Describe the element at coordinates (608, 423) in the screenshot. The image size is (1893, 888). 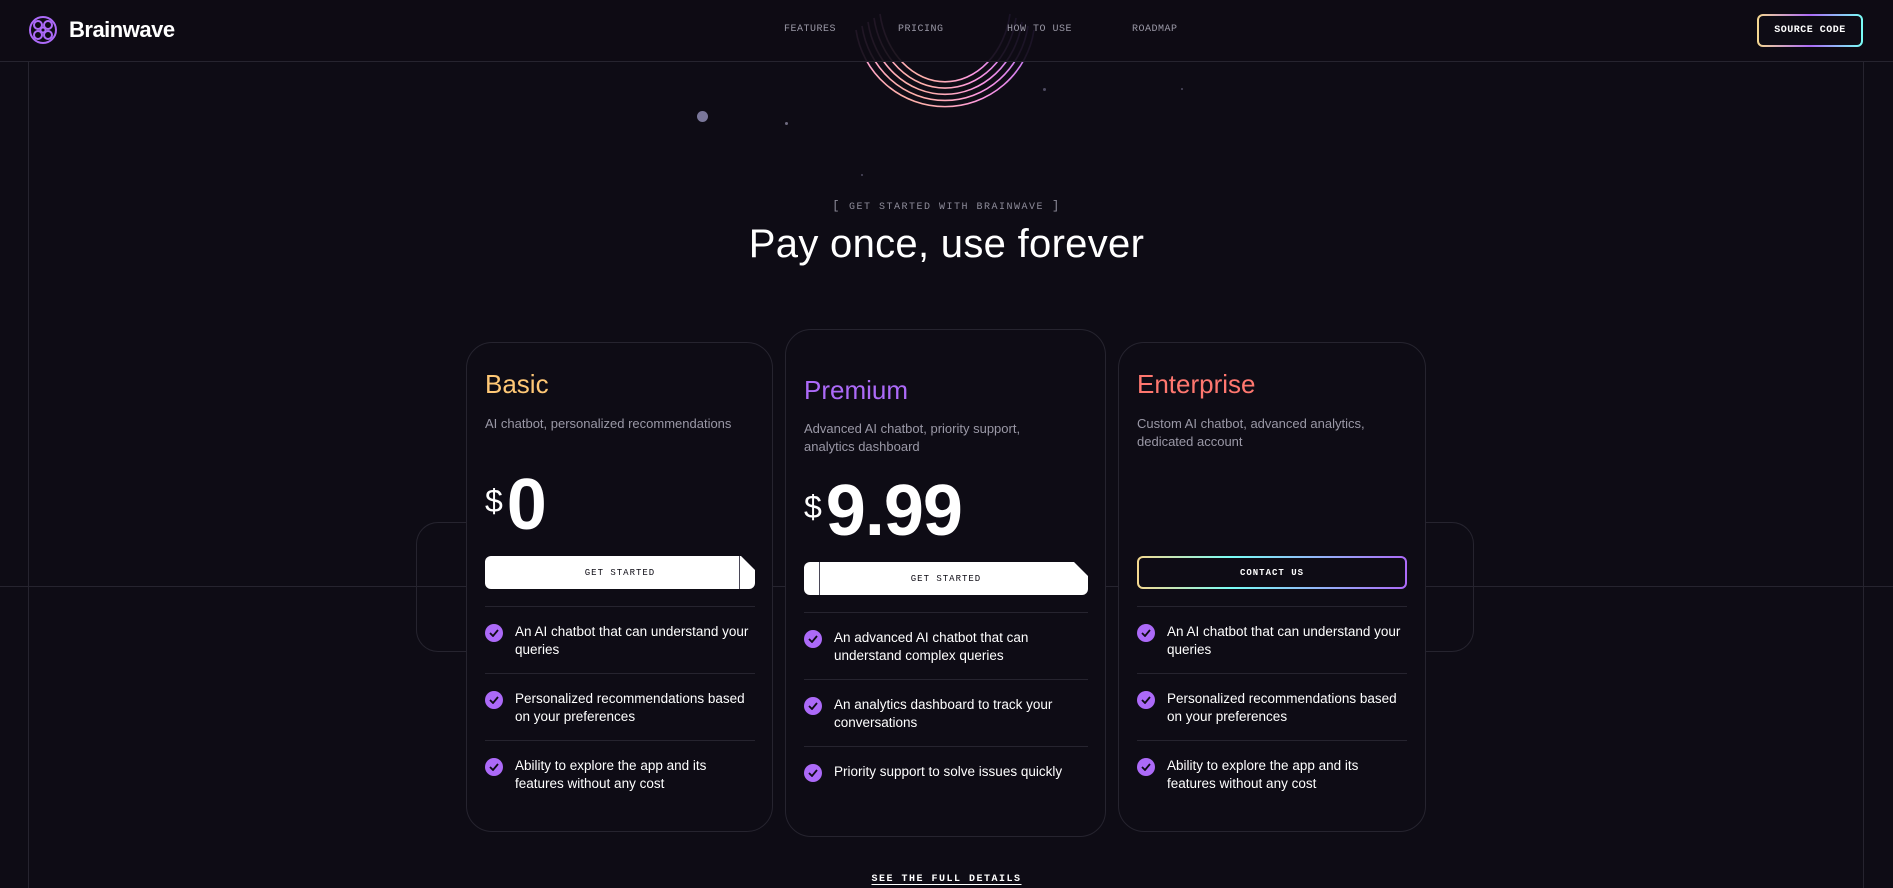
I see `plan-description: AI chatbot, personalized recommendations` at that location.